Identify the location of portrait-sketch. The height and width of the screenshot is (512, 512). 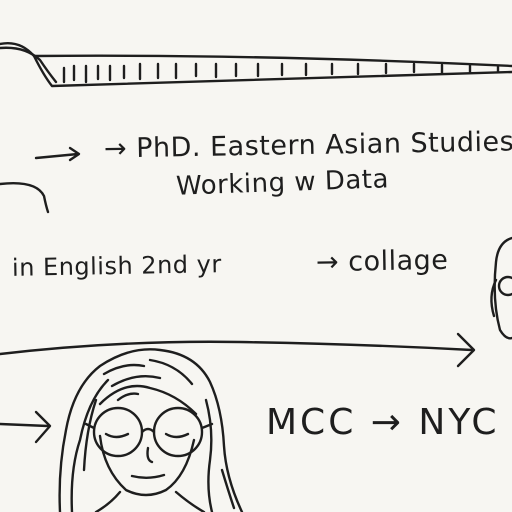
(151, 430).